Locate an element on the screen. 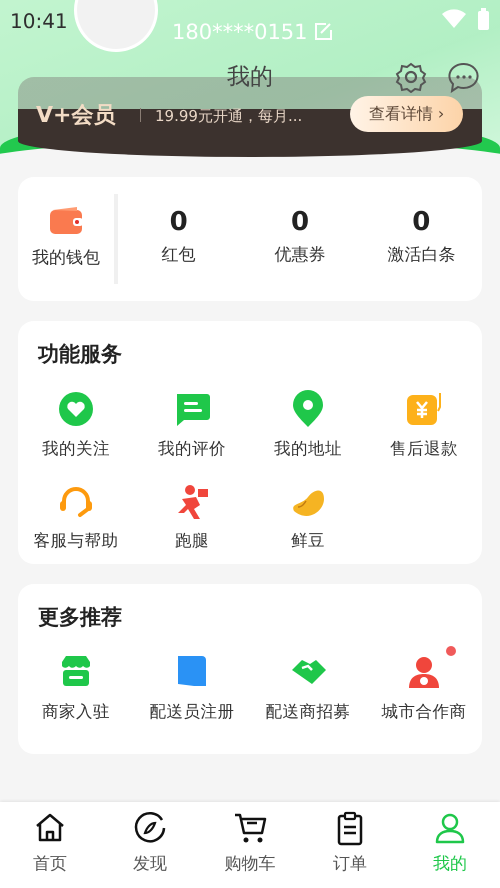  section-title: 更多推荐 is located at coordinates (80, 617).